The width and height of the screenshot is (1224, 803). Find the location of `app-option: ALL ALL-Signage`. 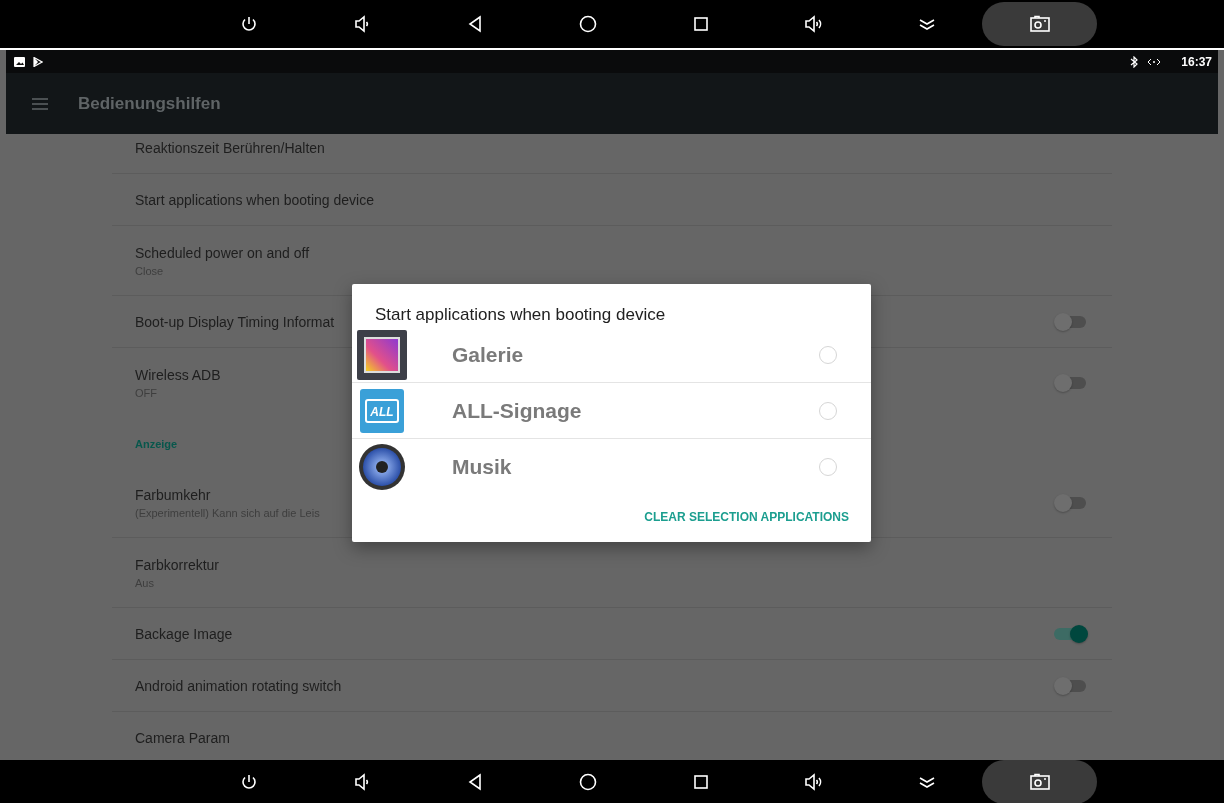

app-option: ALL ALL-Signage is located at coordinates (611, 411).